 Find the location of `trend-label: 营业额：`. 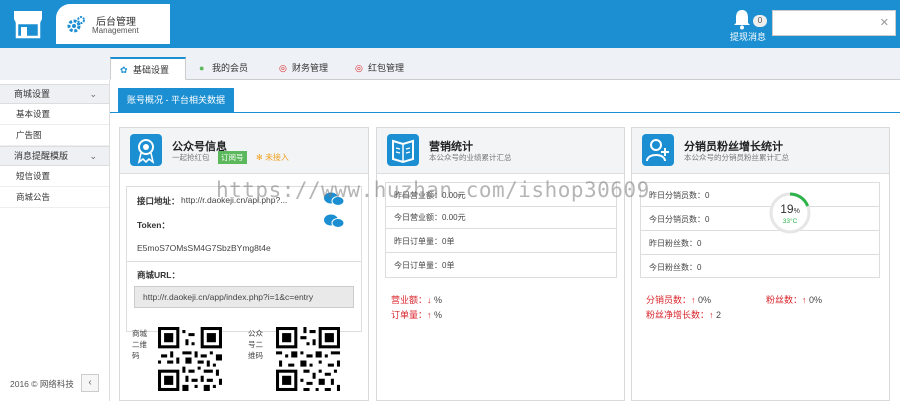

trend-label: 营业额： is located at coordinates (409, 300).